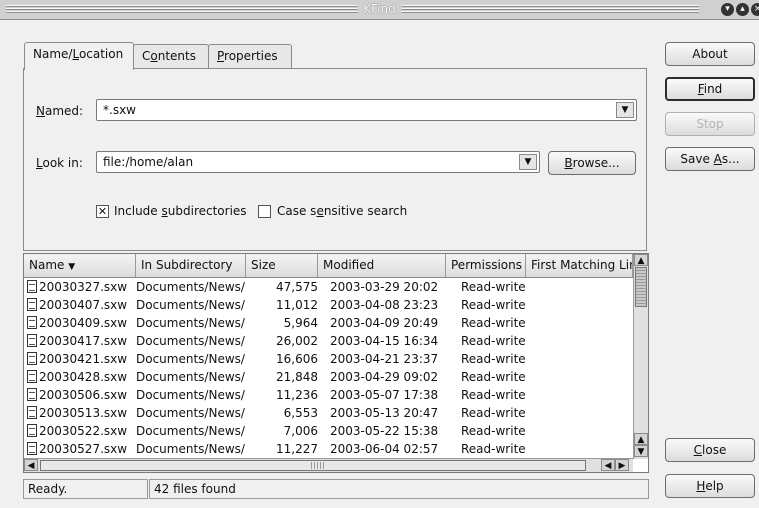  Describe the element at coordinates (282, 265) in the screenshot. I see `column-header-size: Size` at that location.